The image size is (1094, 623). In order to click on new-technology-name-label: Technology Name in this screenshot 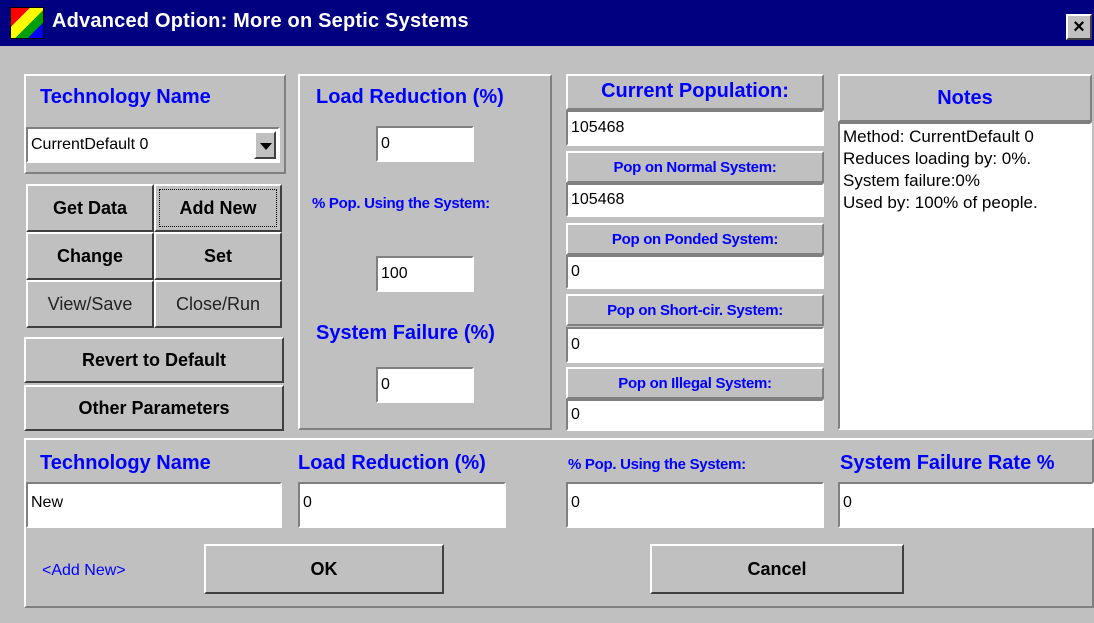, I will do `click(125, 463)`.